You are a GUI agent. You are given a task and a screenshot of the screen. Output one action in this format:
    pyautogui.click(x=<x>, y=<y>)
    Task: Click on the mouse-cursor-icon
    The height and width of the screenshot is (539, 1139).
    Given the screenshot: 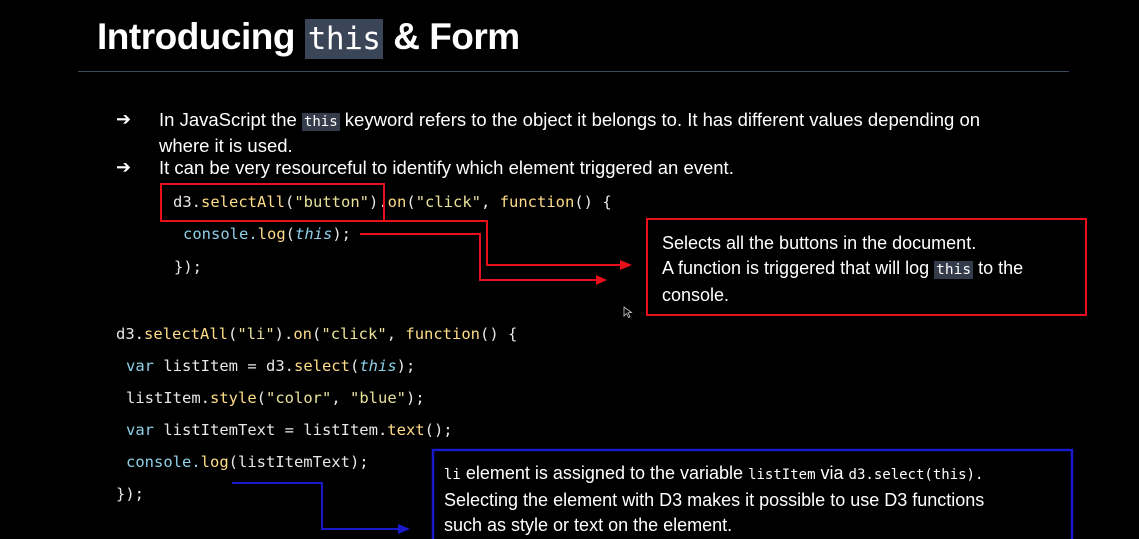 What is the action you would take?
    pyautogui.click(x=628, y=312)
    